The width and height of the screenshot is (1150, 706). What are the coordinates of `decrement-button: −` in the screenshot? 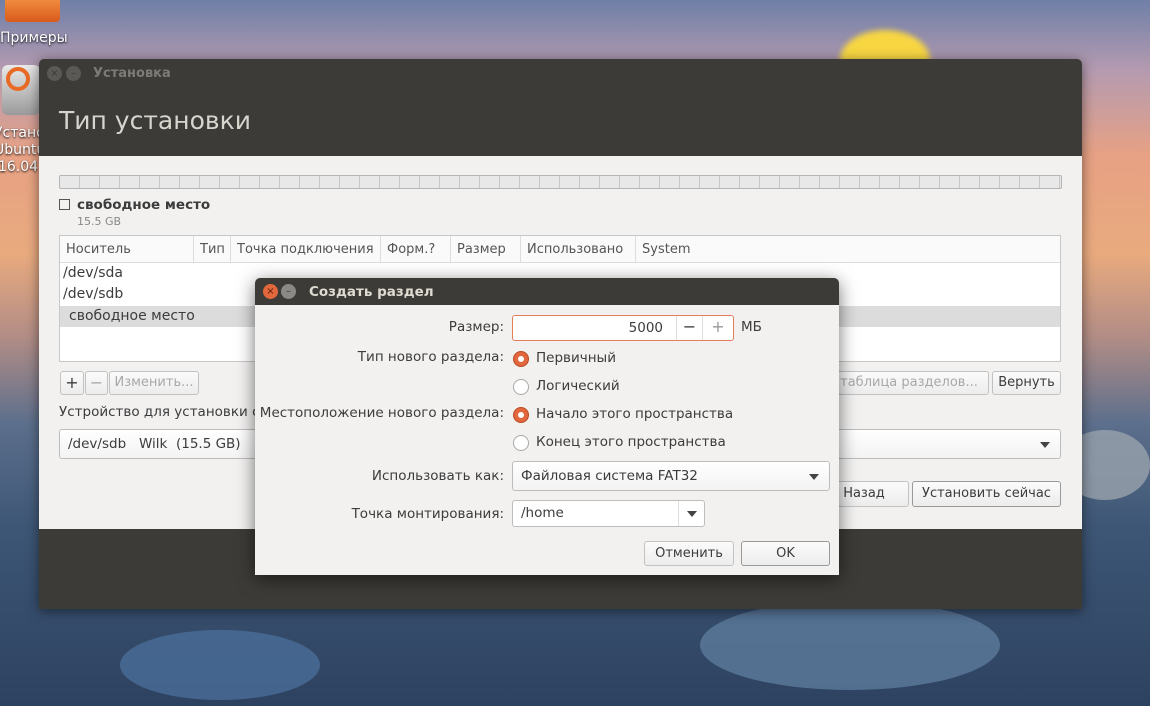 It's located at (689, 328).